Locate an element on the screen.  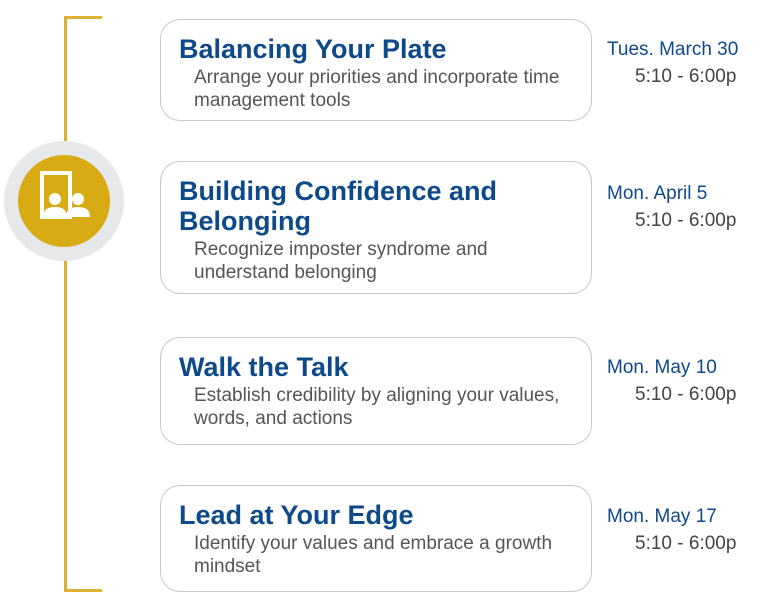
session-schedule: Tues. March 30 5:10 - 6:00p is located at coordinates (672, 63).